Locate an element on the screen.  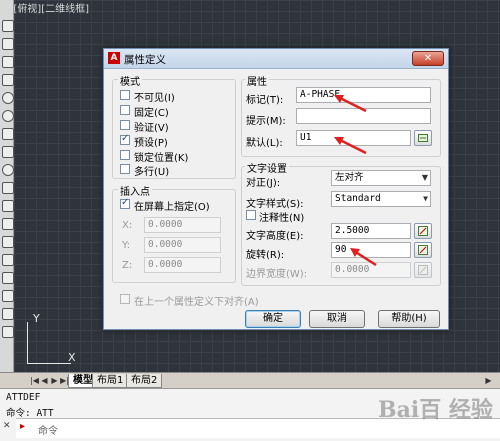
insertion-point-title: 插入点 is located at coordinates (135, 190).